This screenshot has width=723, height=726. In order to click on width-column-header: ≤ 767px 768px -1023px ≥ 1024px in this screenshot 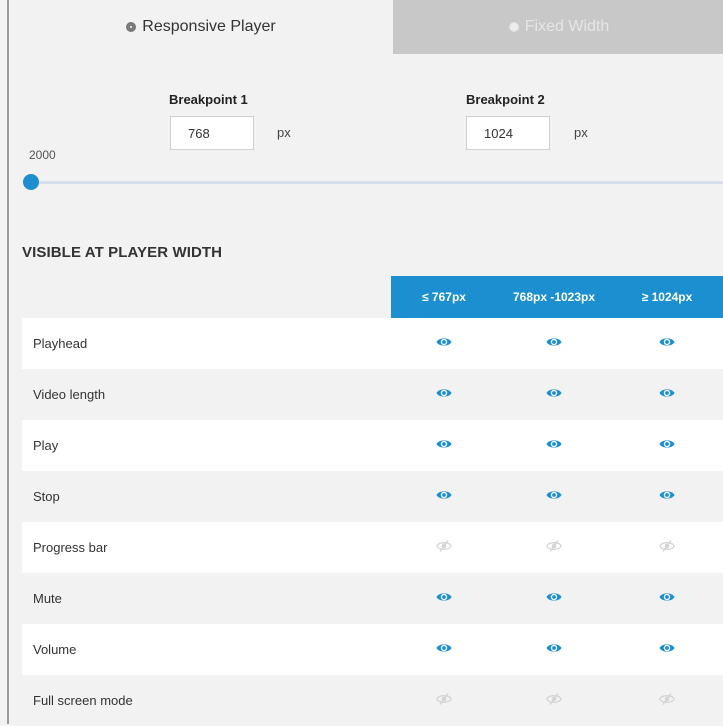, I will do `click(557, 297)`.